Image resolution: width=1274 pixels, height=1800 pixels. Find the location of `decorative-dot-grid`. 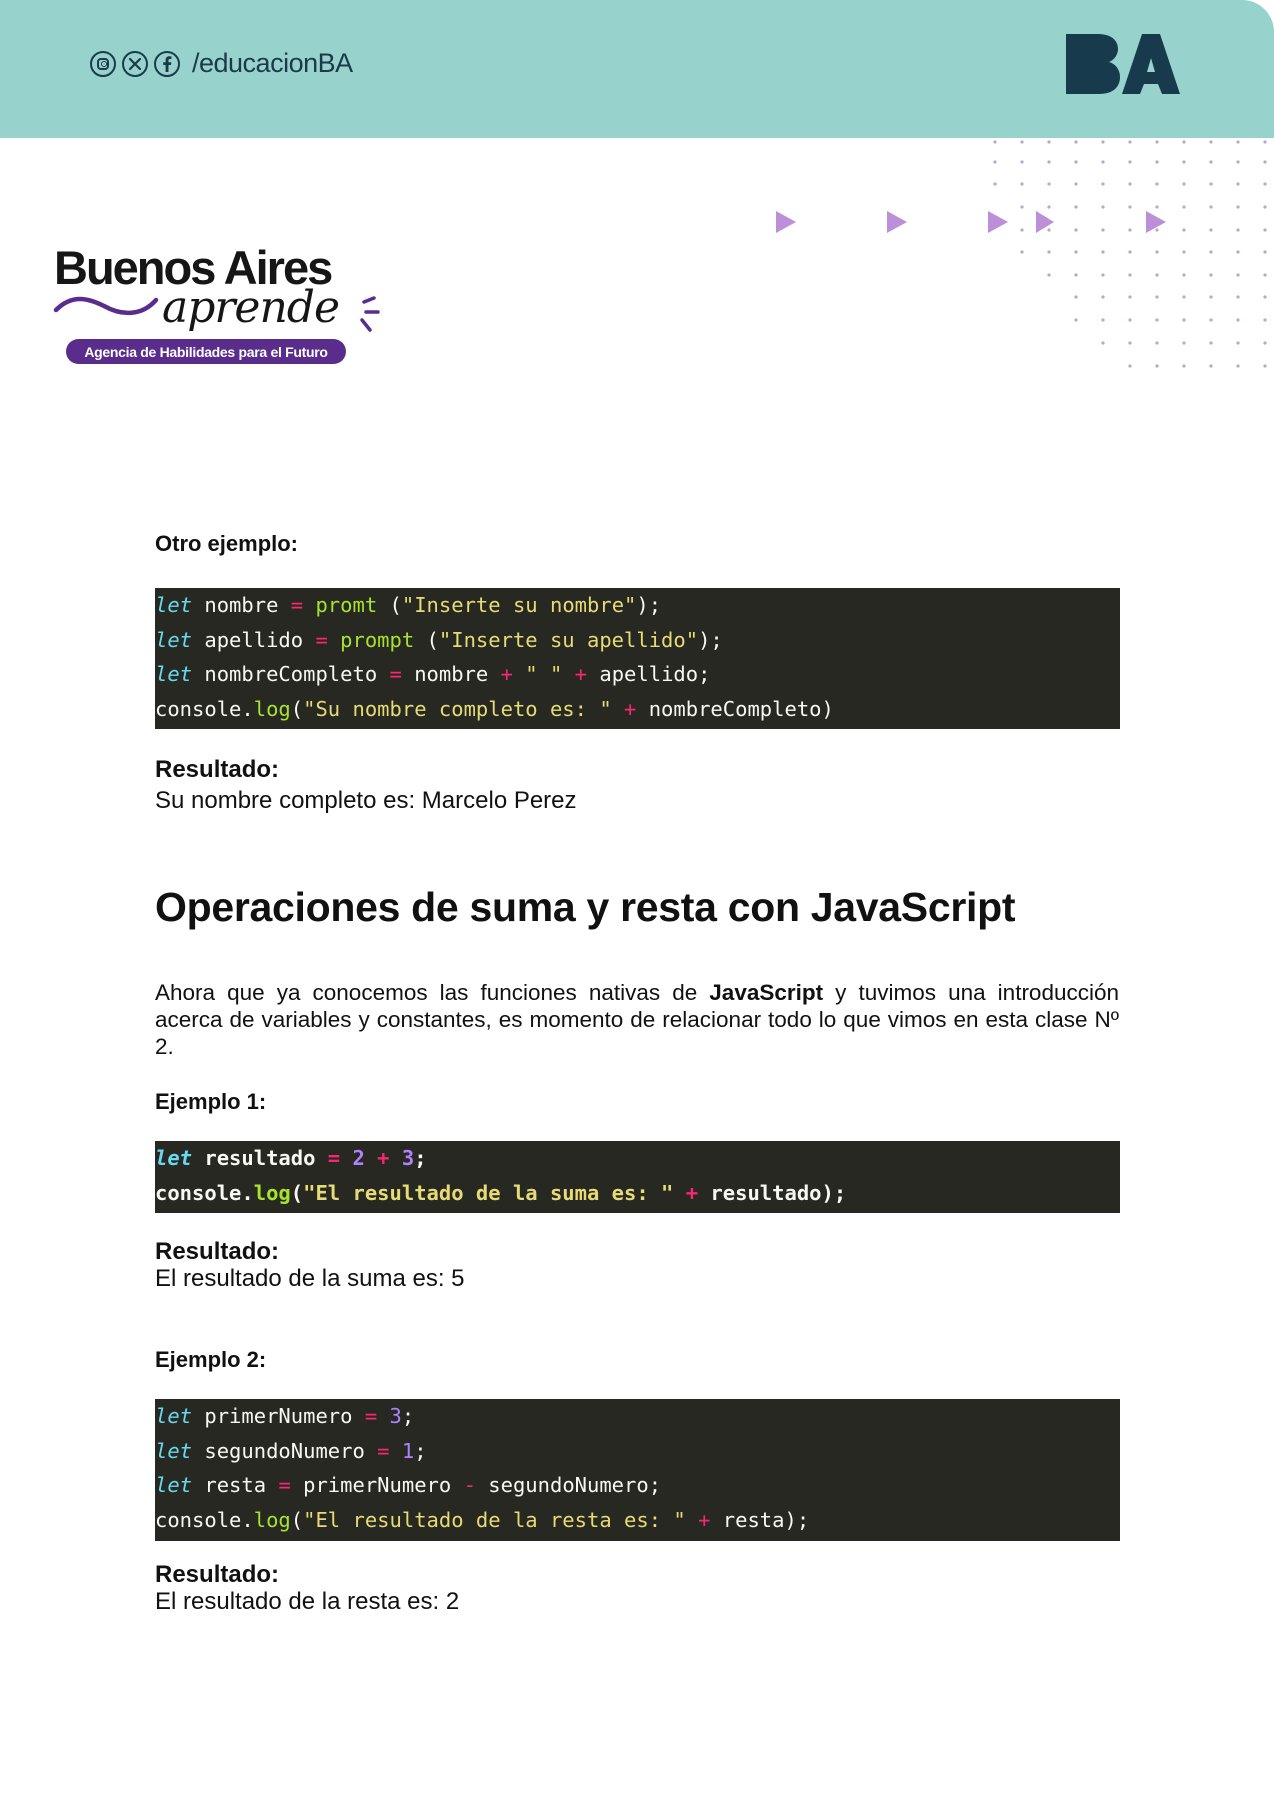

decorative-dot-grid is located at coordinates (1130, 254).